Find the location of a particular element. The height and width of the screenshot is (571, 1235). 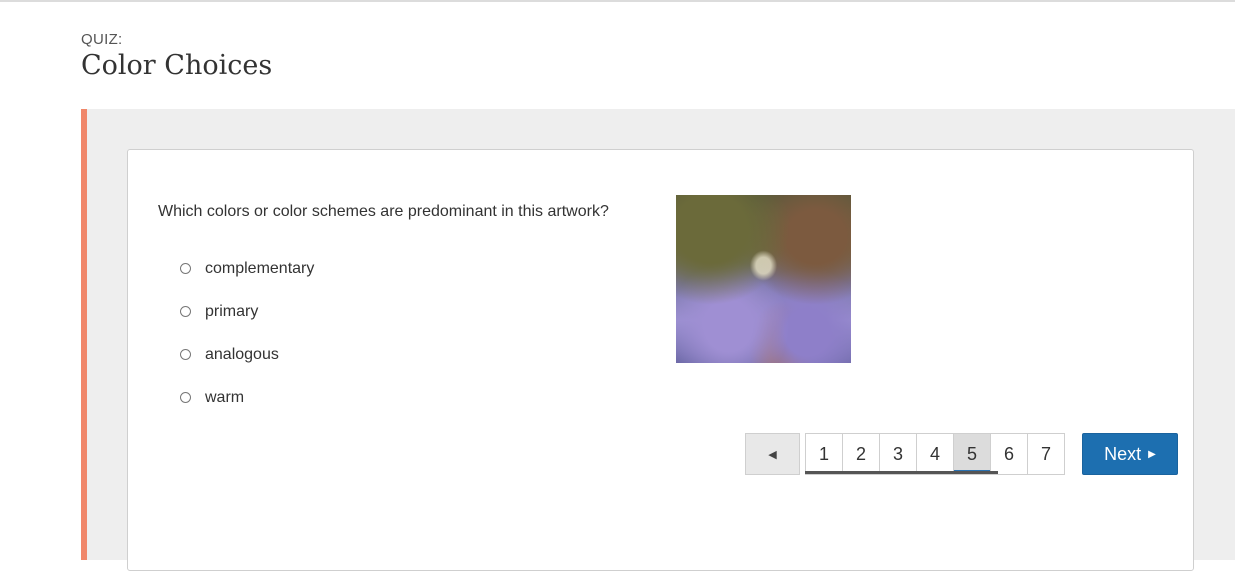

answer-option-warm: warm is located at coordinates (247, 397).